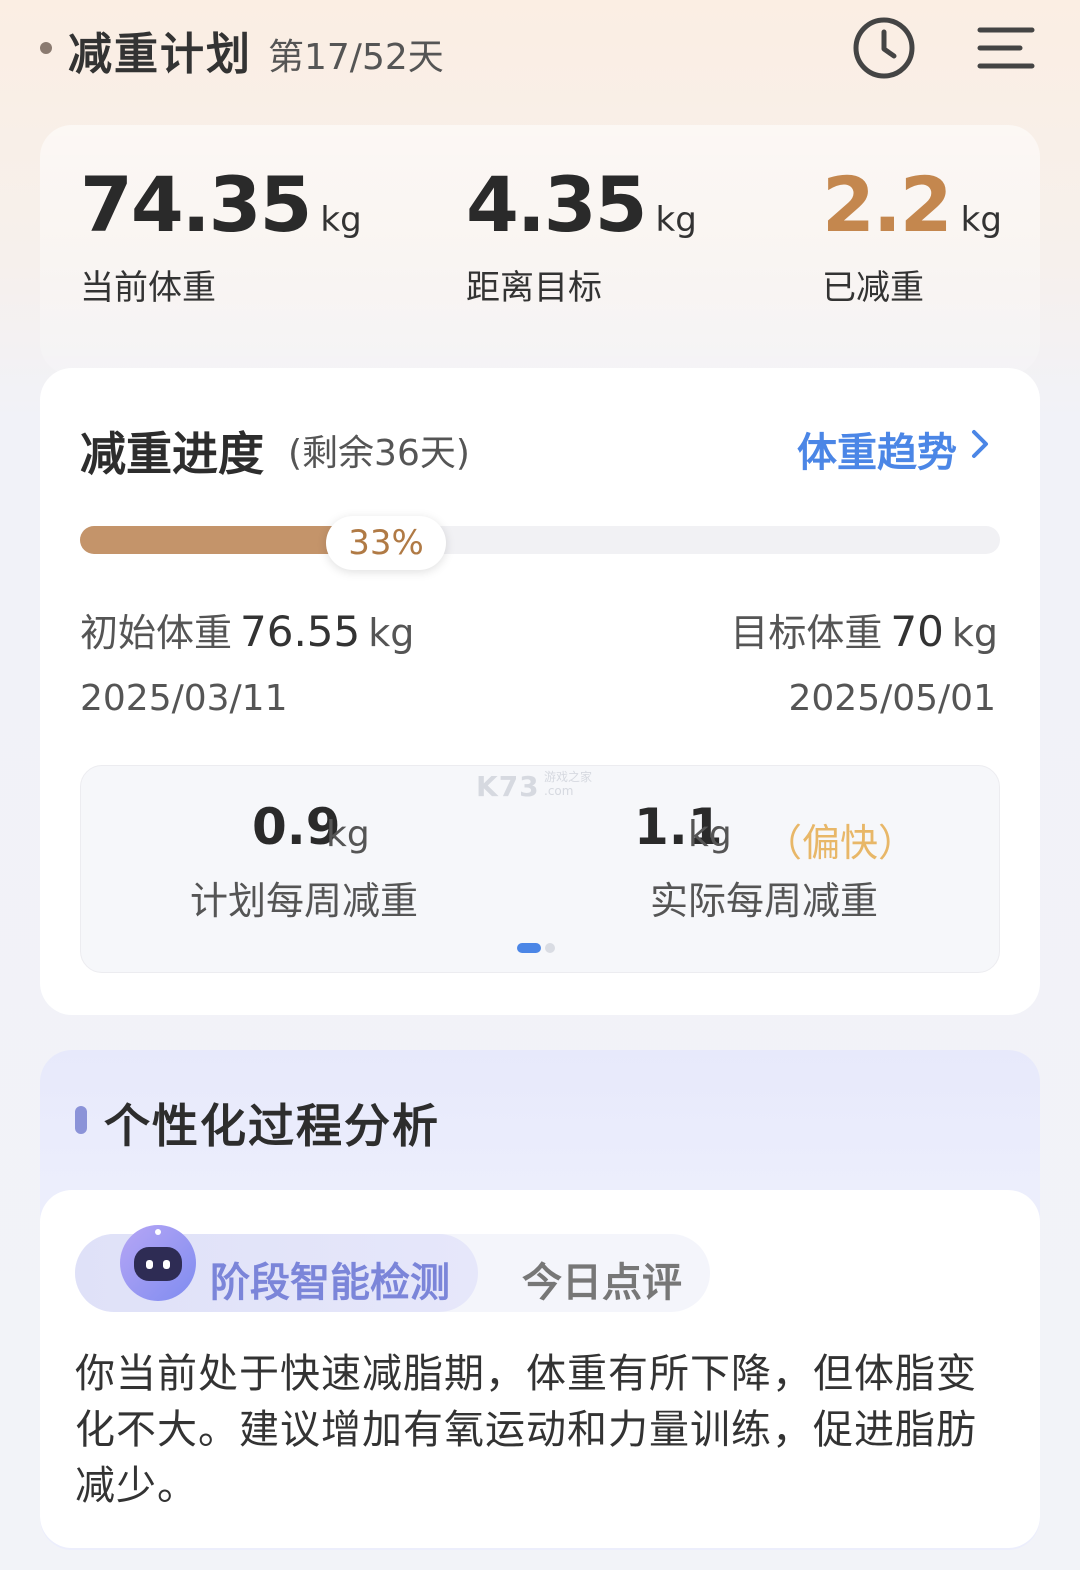 This screenshot has width=1080, height=1570. I want to click on remaining-days: (剩余36天), so click(379, 453).